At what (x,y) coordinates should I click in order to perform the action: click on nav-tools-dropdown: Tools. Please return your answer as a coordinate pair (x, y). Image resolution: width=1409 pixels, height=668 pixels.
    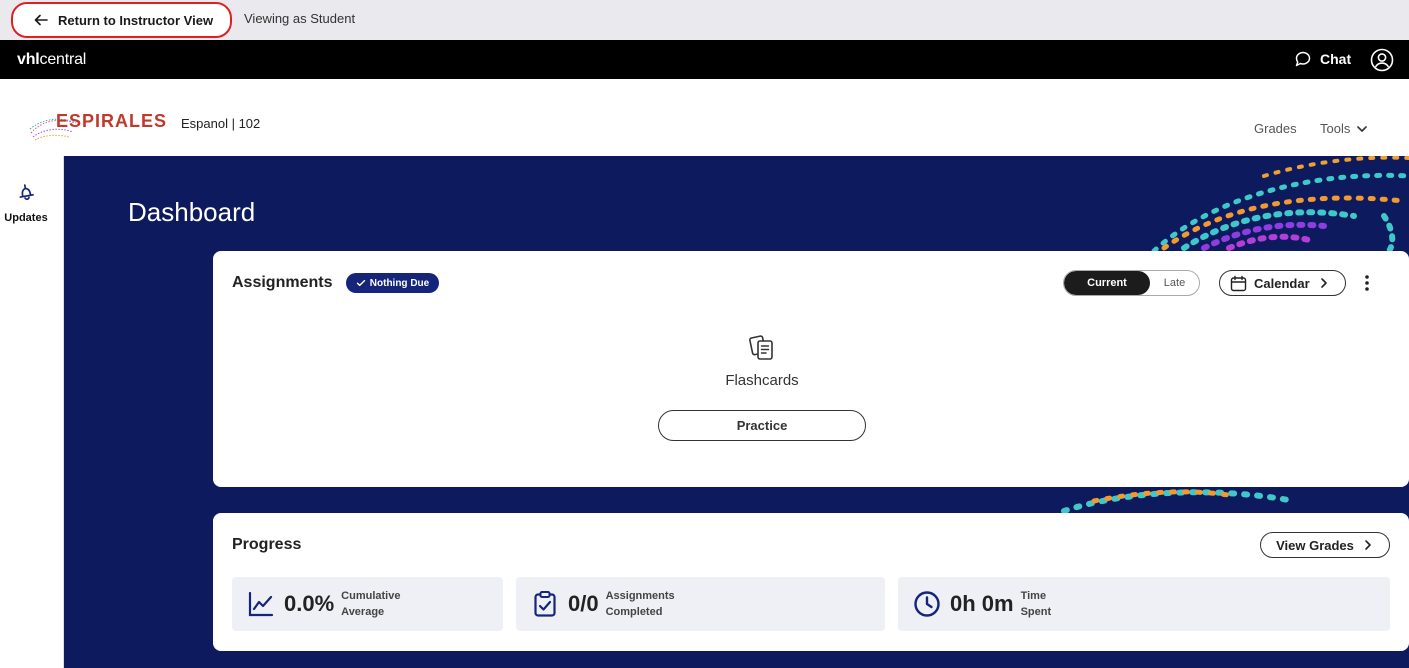
    Looking at the image, I should click on (1344, 128).